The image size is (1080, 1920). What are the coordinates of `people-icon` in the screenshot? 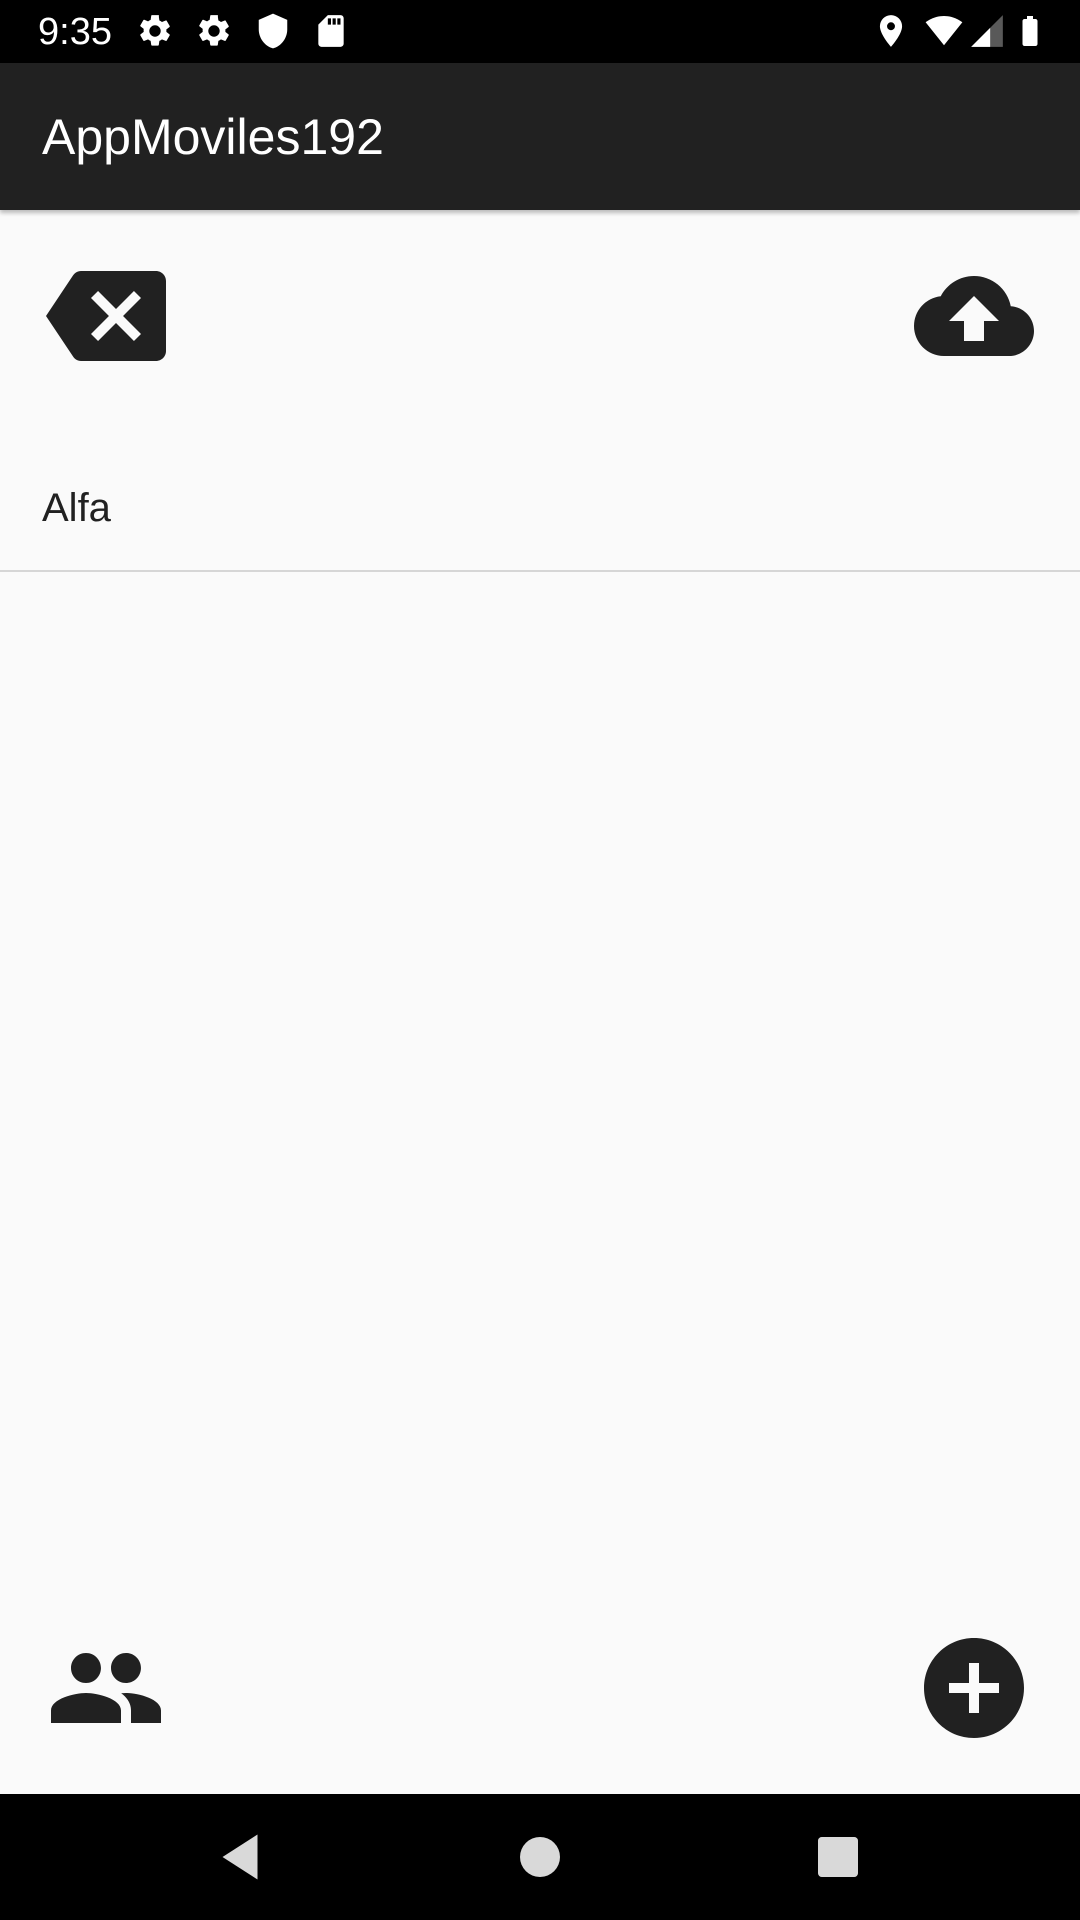 It's located at (106, 1688).